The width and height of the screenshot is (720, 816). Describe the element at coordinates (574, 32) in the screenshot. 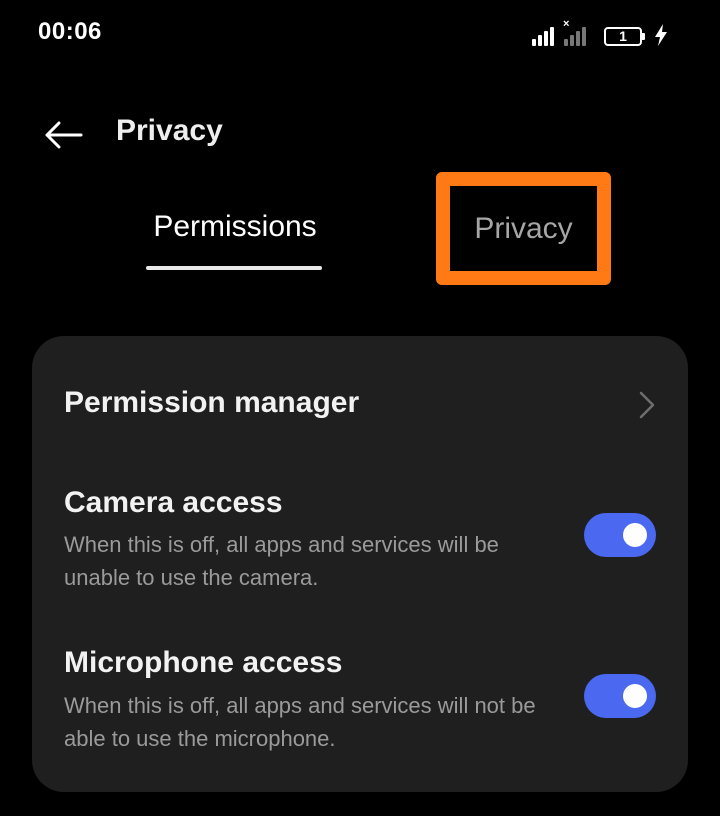

I see `signal-no-service-icon: ×` at that location.